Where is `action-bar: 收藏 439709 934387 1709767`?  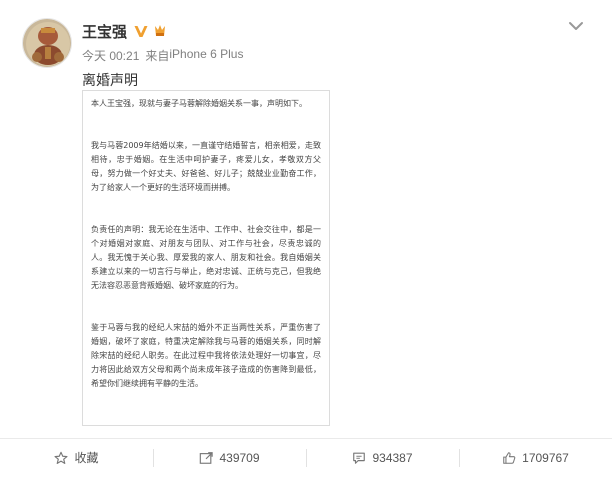 action-bar: 收藏 439709 934387 1709767 is located at coordinates (306, 457).